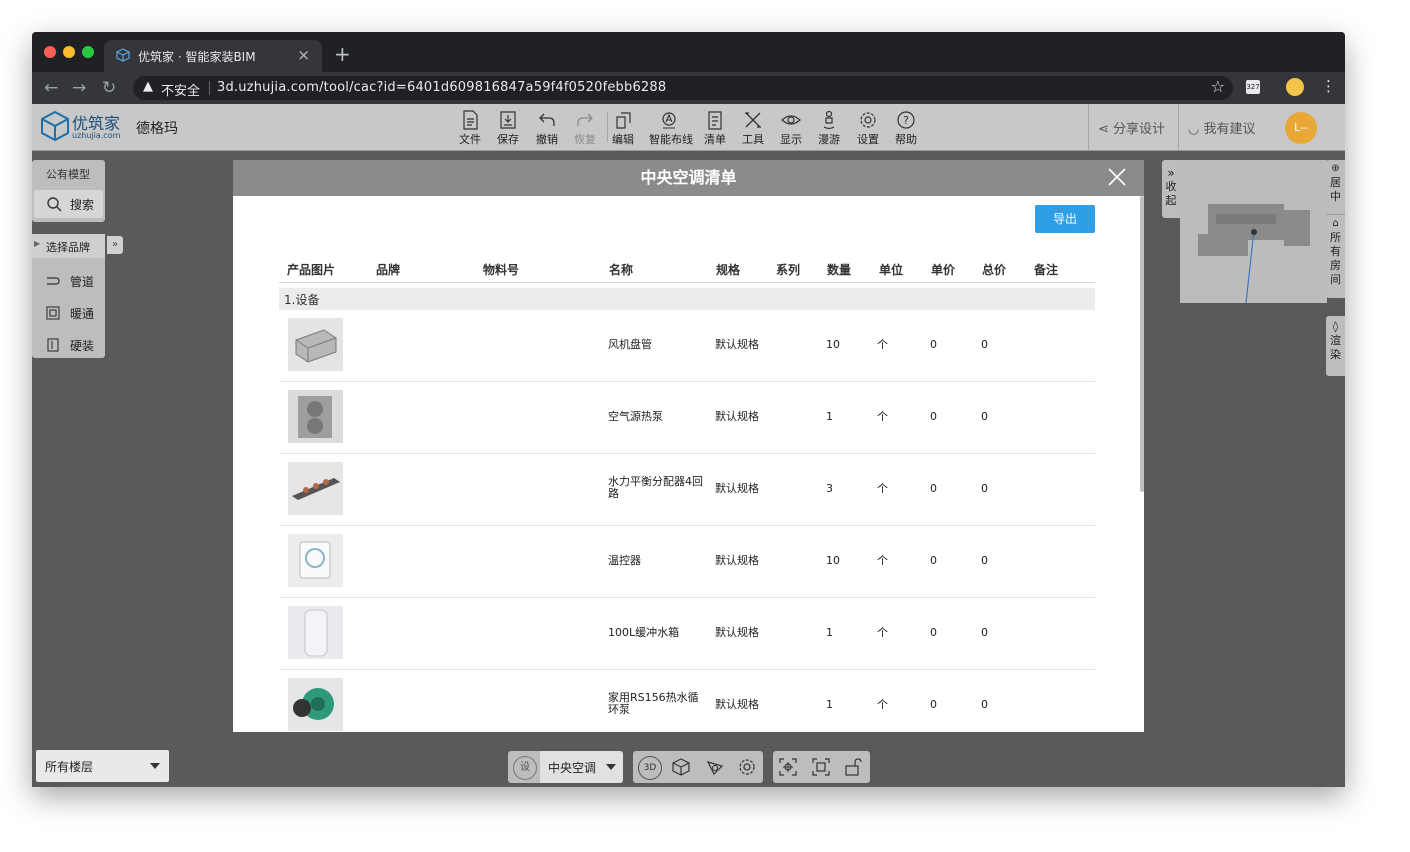 This screenshot has width=1410, height=852. Describe the element at coordinates (1335, 182) in the screenshot. I see `center-label-1: 居` at that location.